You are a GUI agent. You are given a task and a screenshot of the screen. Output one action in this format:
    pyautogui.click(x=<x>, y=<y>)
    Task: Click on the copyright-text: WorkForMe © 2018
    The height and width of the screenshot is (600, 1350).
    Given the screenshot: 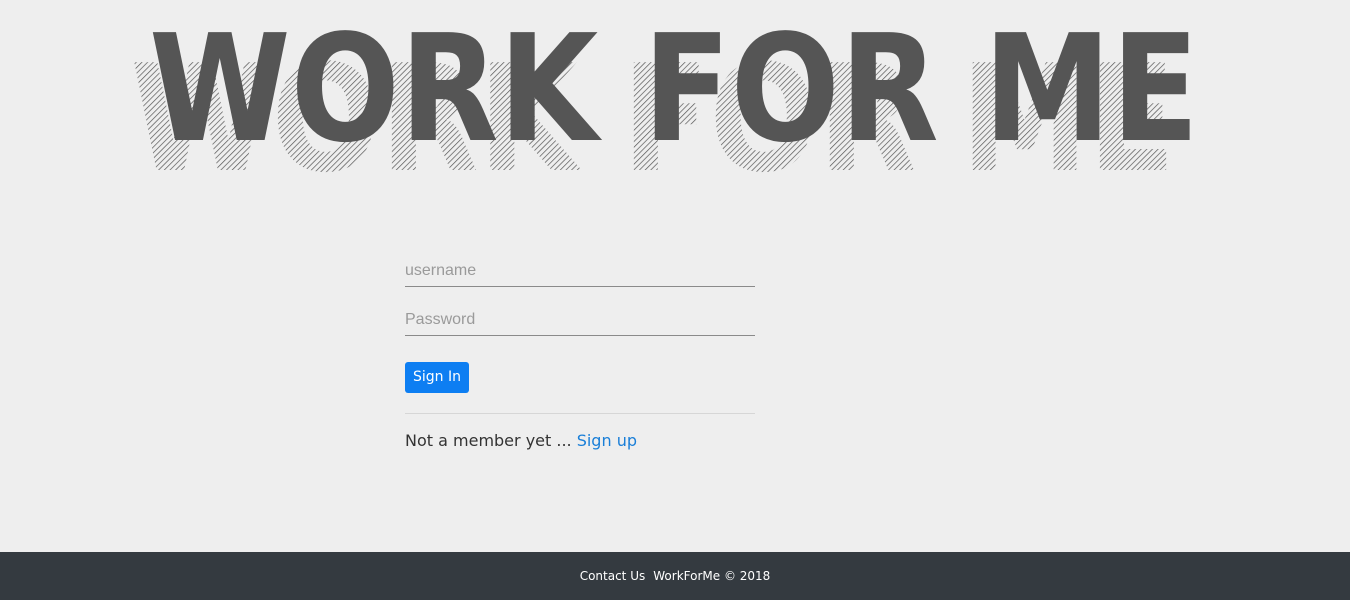 What is the action you would take?
    pyautogui.click(x=712, y=576)
    